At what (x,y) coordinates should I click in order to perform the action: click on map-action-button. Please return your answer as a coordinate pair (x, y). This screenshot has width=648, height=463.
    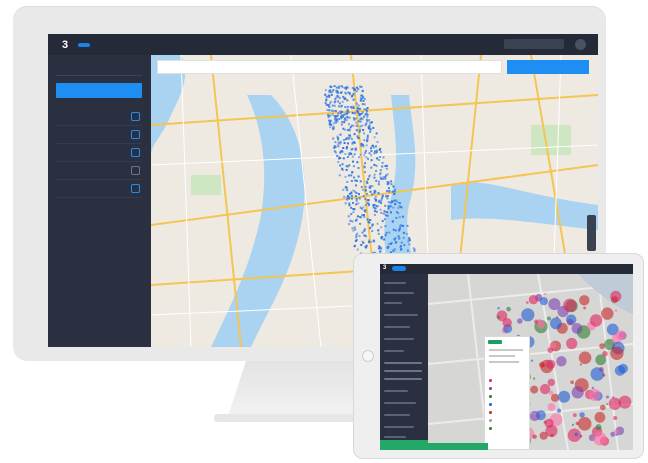
    Looking at the image, I should click on (548, 67).